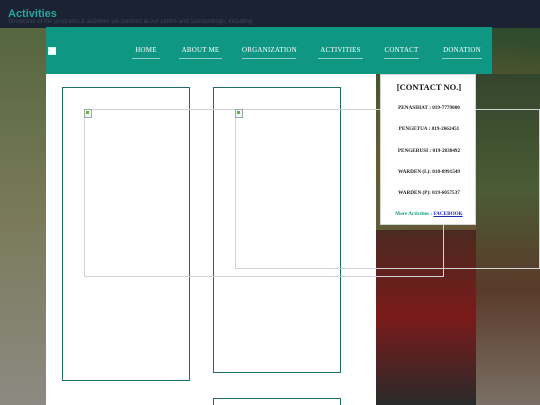 The width and height of the screenshot is (540, 405). Describe the element at coordinates (340, 52) in the screenshot. I see `nav-activities: ACTIVITIES` at that location.